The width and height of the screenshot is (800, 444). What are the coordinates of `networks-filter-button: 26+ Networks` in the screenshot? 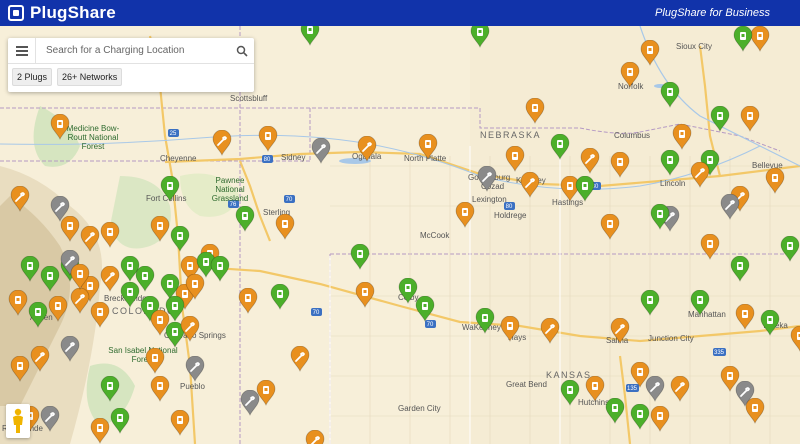 It's located at (90, 77).